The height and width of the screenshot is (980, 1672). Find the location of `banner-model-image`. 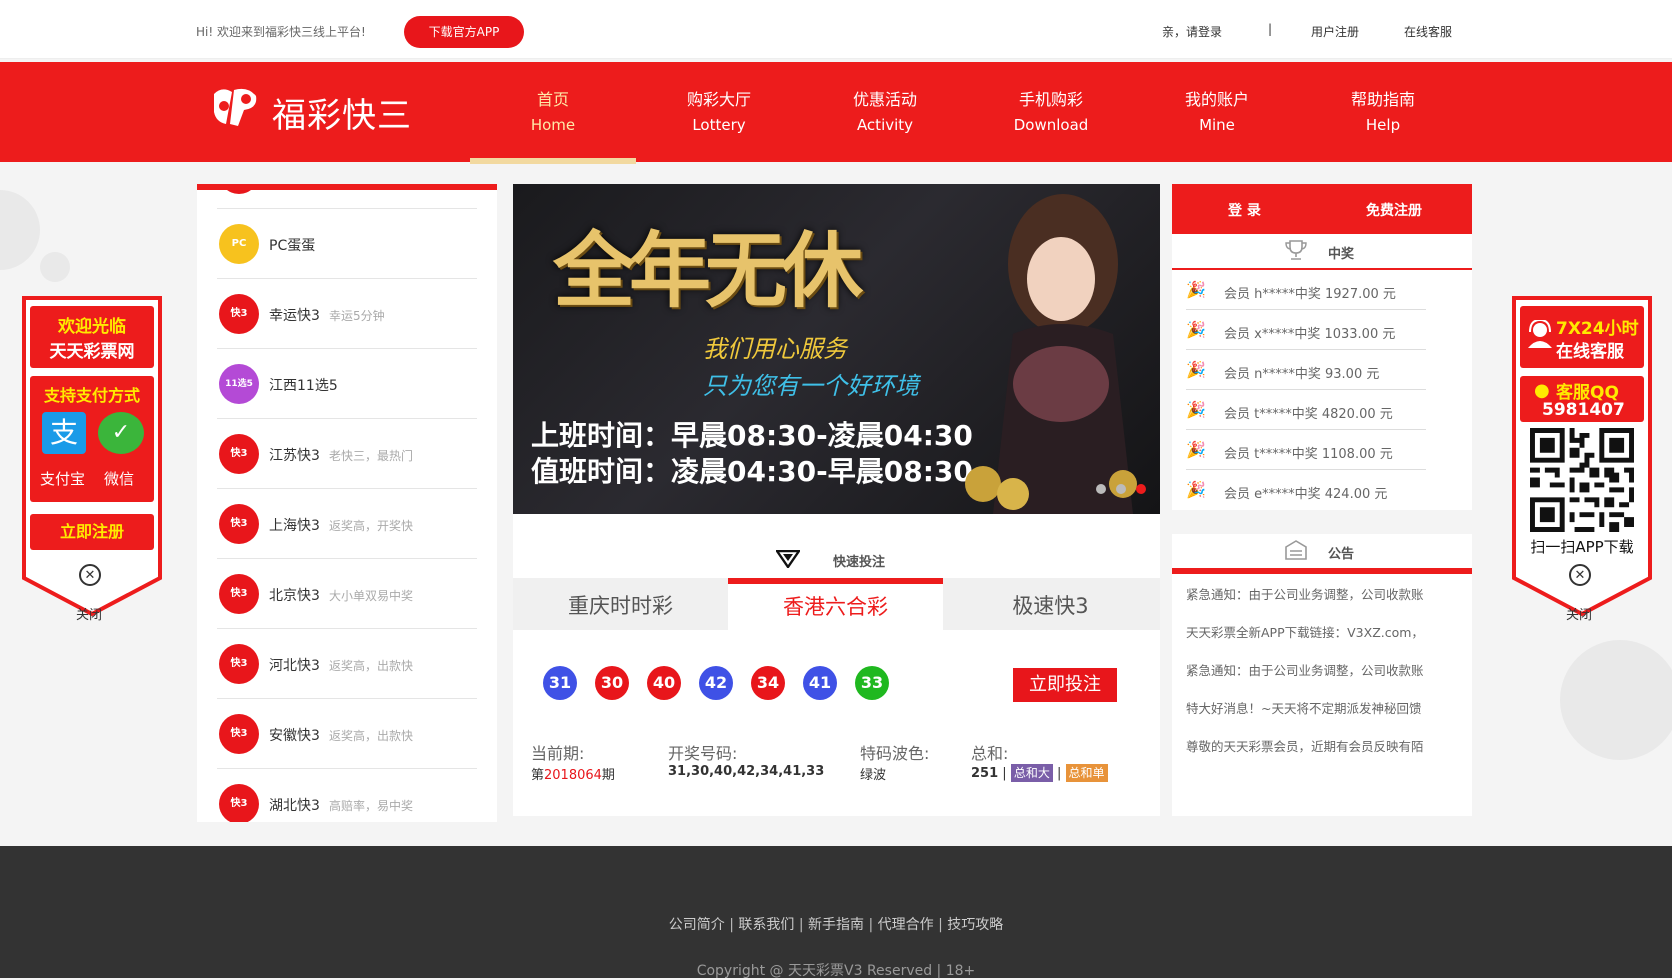

banner-model-image is located at coordinates (1051, 354).